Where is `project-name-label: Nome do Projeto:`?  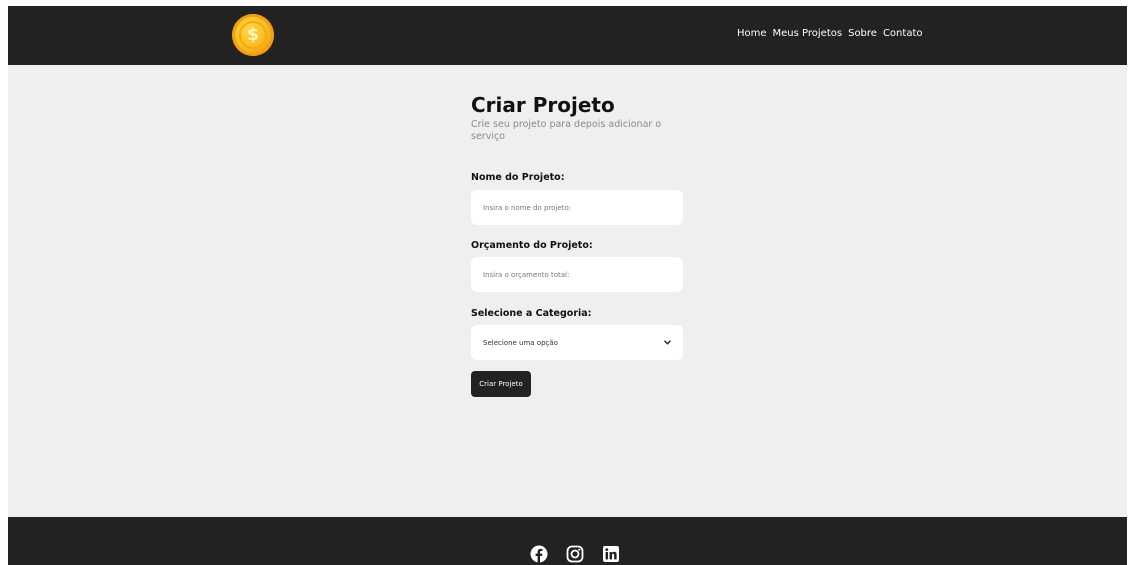 project-name-label: Nome do Projeto: is located at coordinates (518, 177).